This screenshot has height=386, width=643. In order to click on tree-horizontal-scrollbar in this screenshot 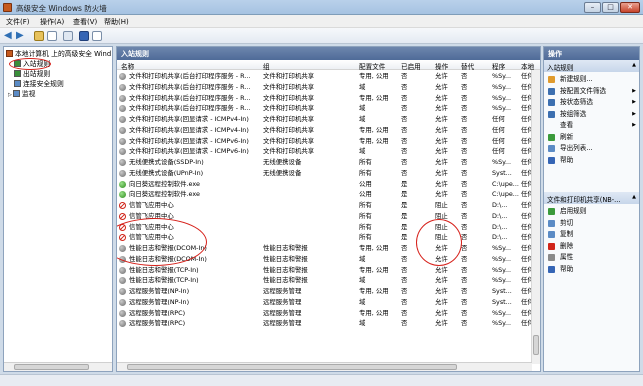, I will do `click(58, 366)`.